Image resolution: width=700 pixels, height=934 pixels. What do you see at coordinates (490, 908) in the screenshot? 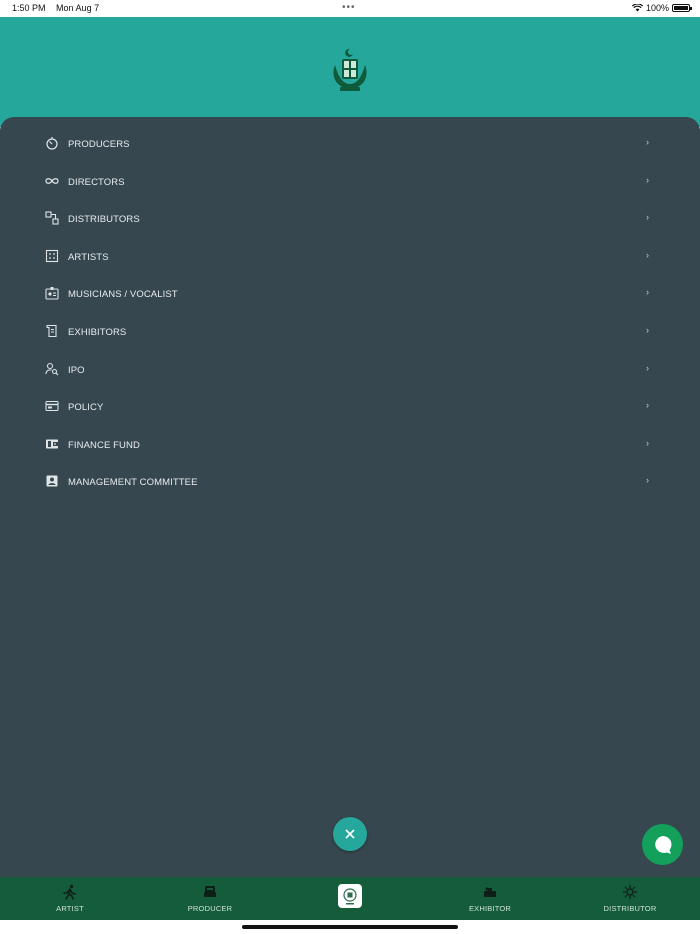
I see `tab-label: EXHIBITOR` at bounding box center [490, 908].